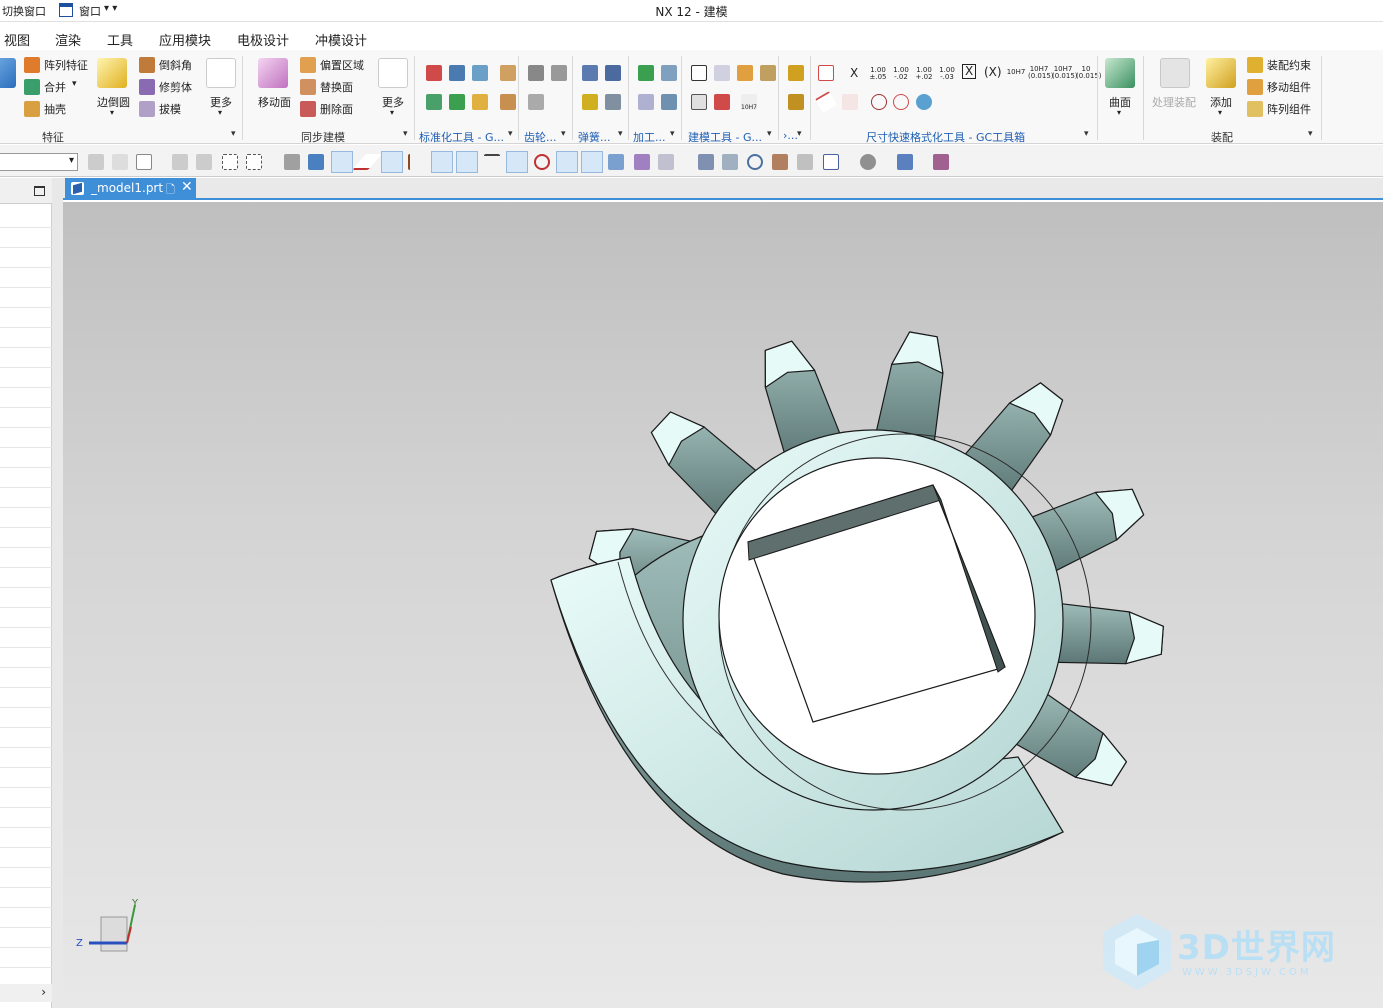 Image resolution: width=1383 pixels, height=1008 pixels. Describe the element at coordinates (405, 134) in the screenshot. I see `sync-group-dropdown: ▾` at that location.